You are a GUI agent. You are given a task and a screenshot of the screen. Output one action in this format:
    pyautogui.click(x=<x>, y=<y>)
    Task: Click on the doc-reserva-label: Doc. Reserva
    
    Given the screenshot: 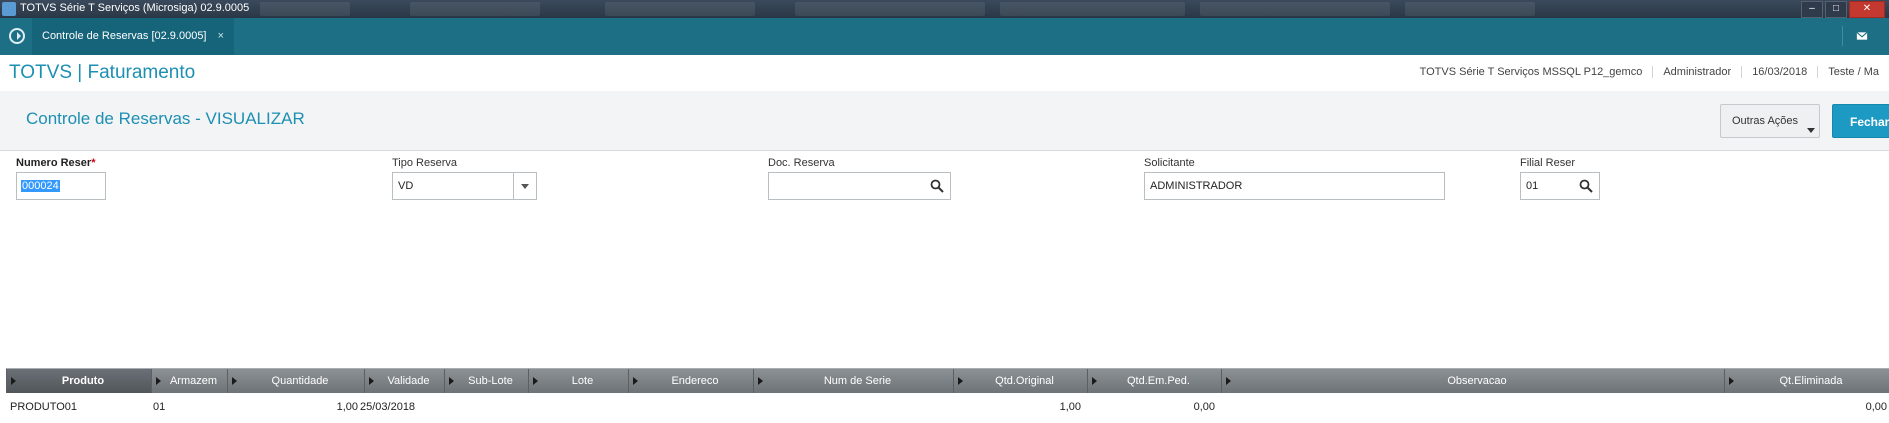 What is the action you would take?
    pyautogui.click(x=801, y=163)
    